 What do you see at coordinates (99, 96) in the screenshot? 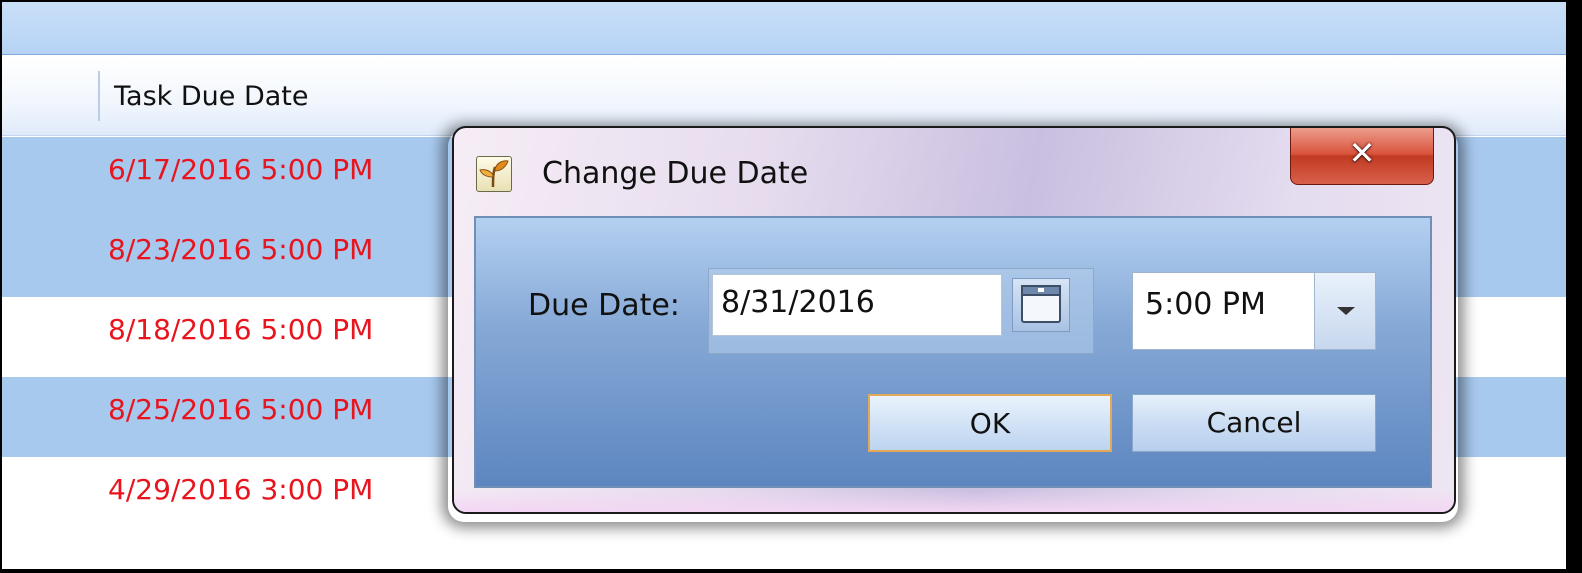
I see `column-separator` at bounding box center [99, 96].